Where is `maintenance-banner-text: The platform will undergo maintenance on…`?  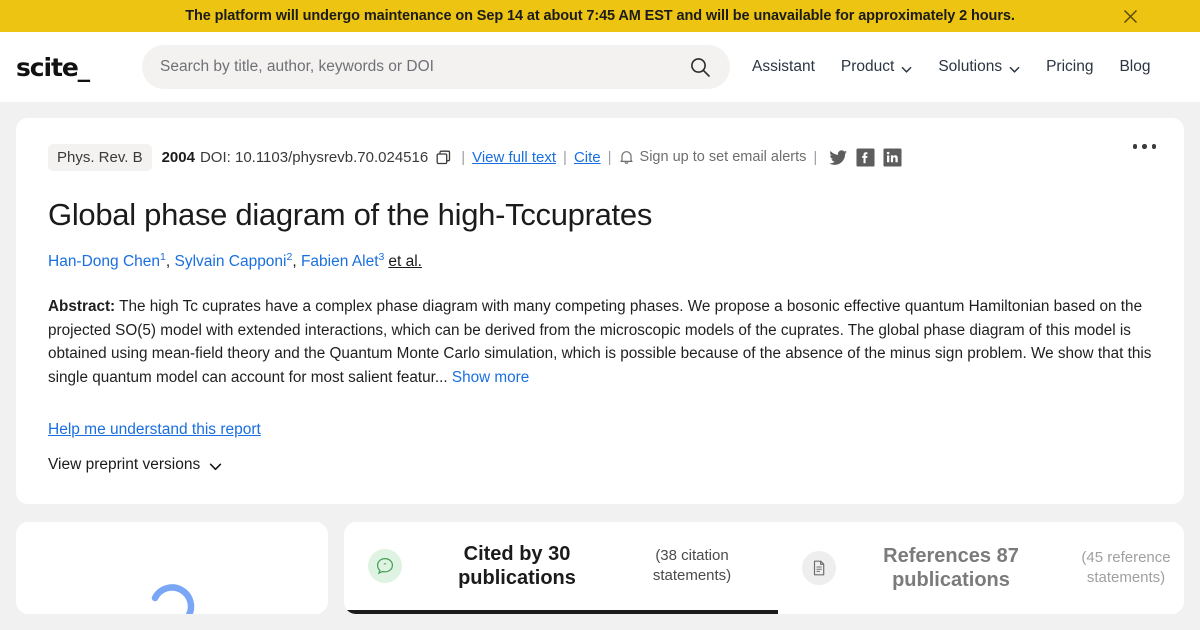 maintenance-banner-text: The platform will undergo maintenance on… is located at coordinates (600, 16).